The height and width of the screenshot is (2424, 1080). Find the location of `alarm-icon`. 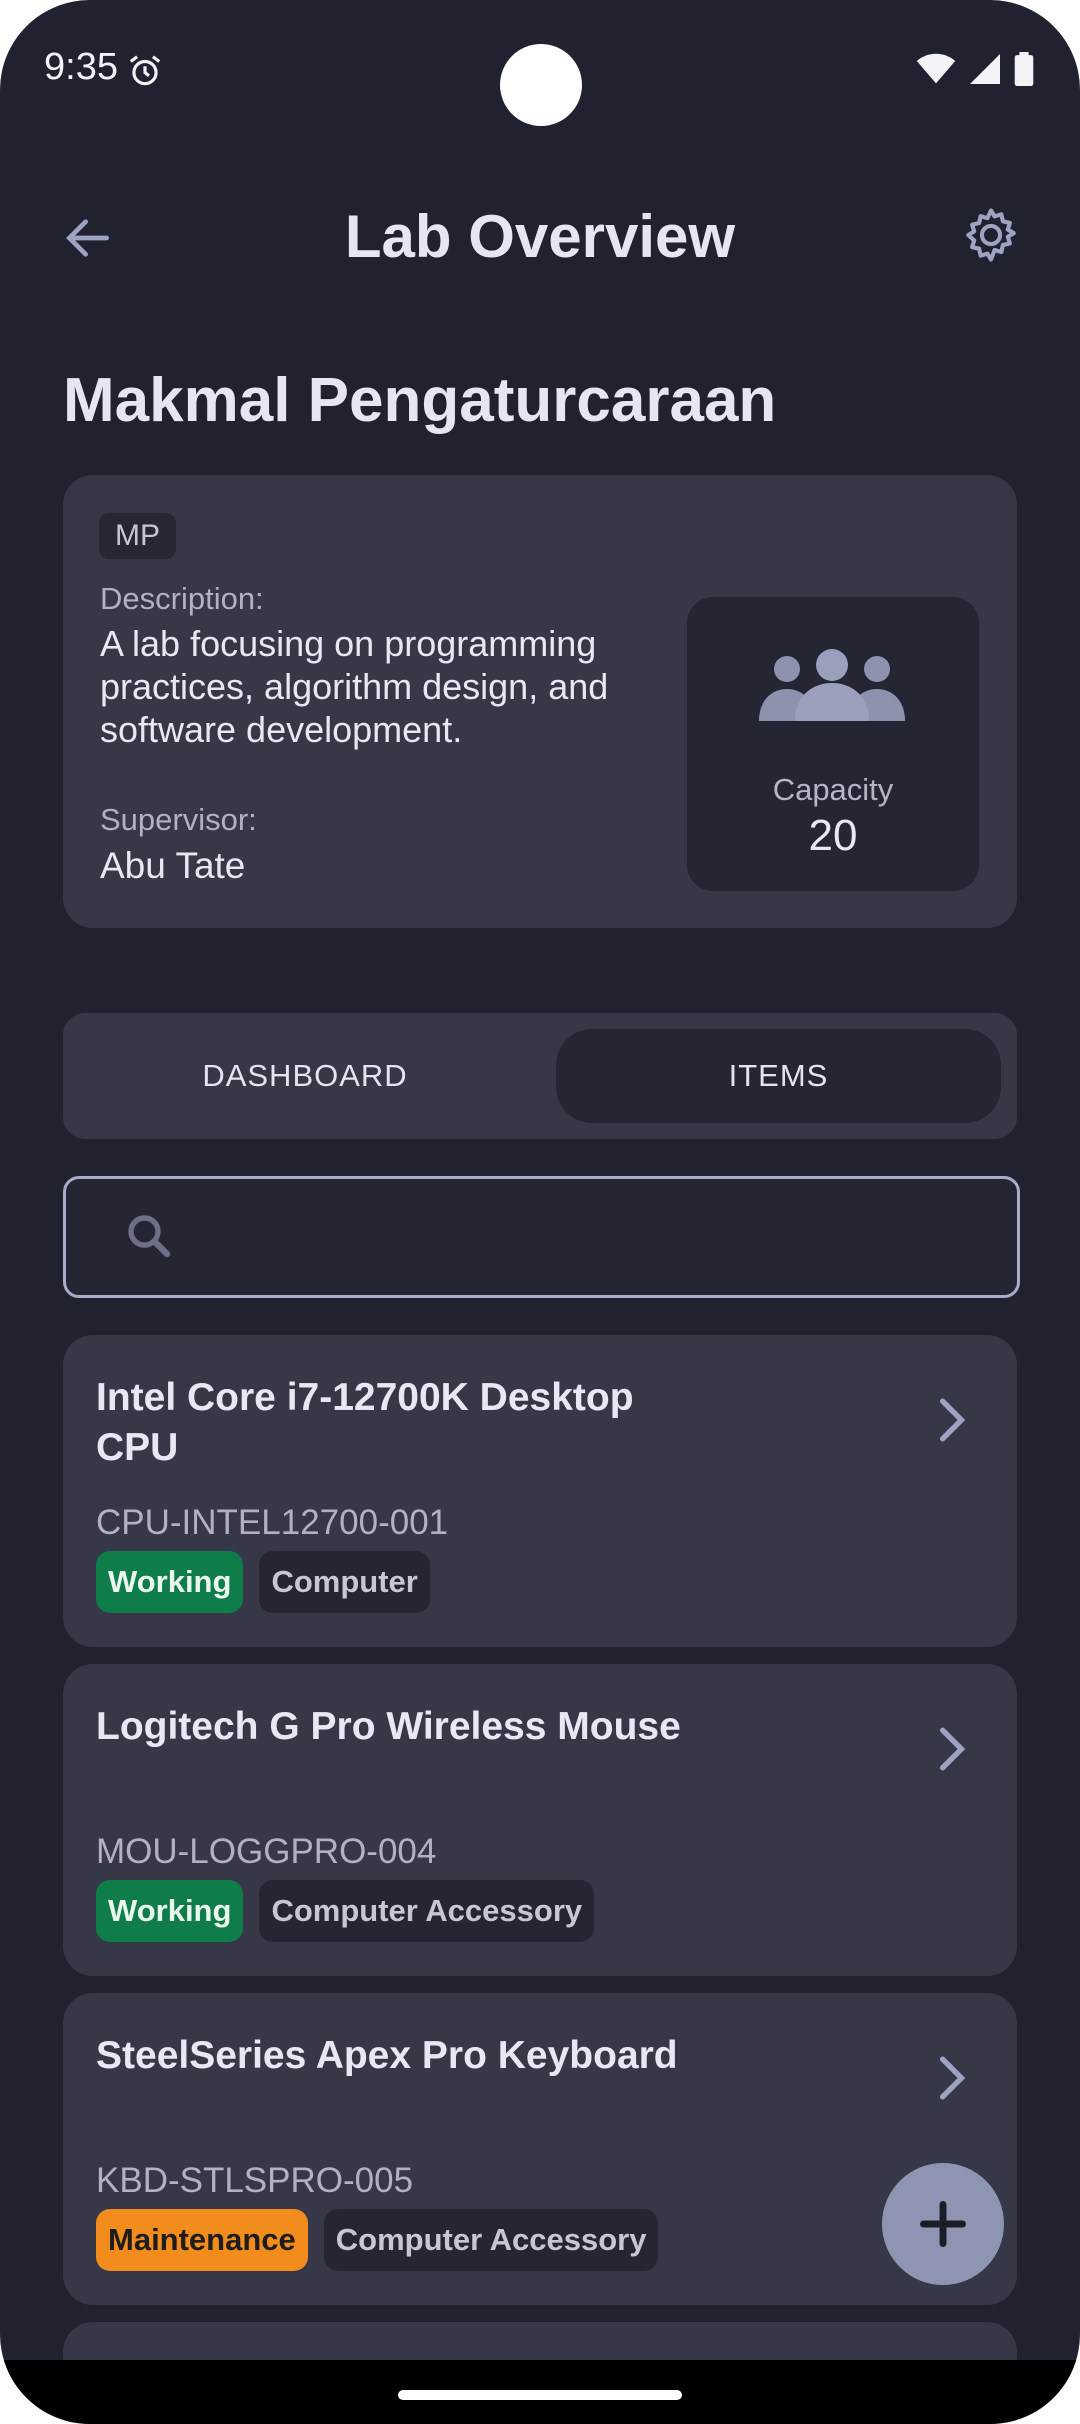

alarm-icon is located at coordinates (145, 70).